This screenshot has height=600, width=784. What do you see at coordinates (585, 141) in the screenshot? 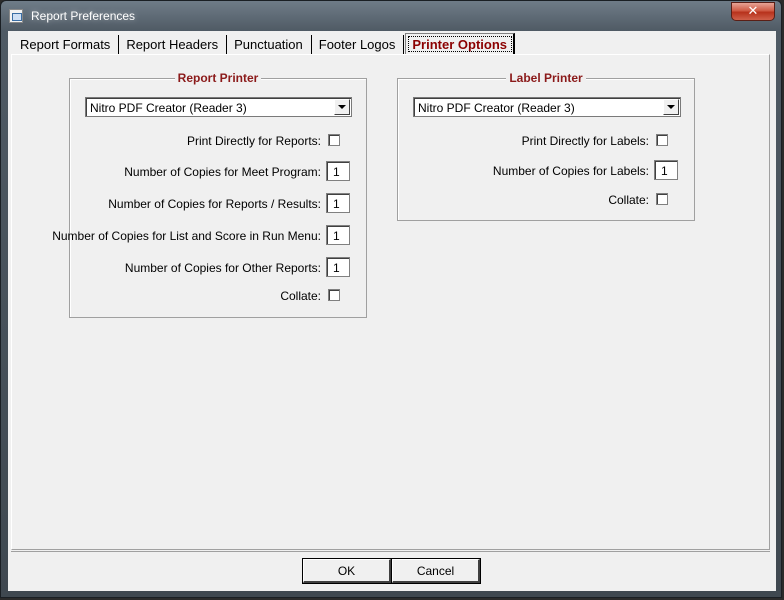
I see `print-directly-labels-label: Print Directly for Labels:` at bounding box center [585, 141].